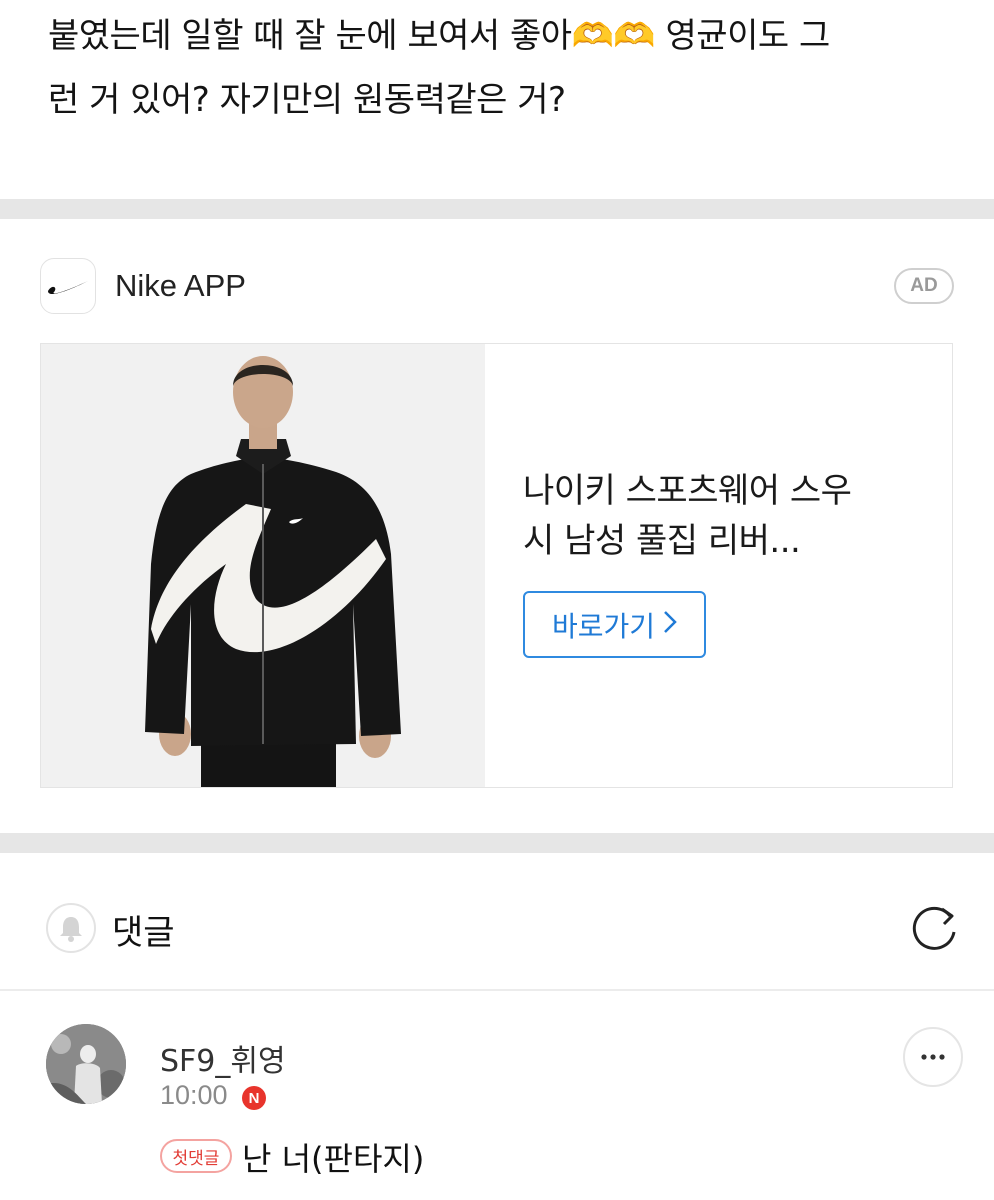 This screenshot has width=994, height=1200. I want to click on comments-header: 댓글, so click(497, 927).